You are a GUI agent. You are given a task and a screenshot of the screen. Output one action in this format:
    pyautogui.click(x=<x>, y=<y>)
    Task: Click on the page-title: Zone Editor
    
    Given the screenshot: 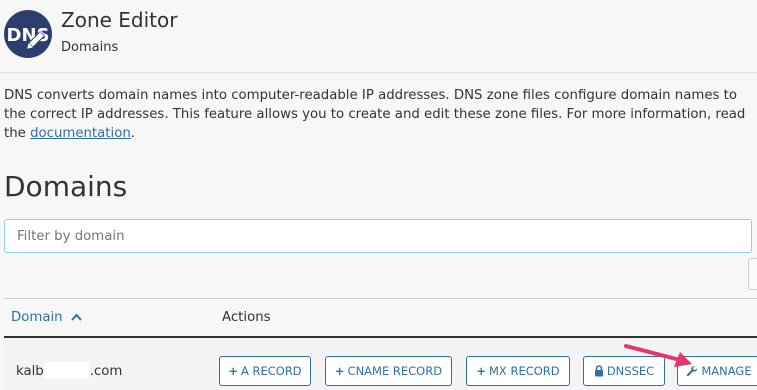 What is the action you would take?
    pyautogui.click(x=119, y=20)
    